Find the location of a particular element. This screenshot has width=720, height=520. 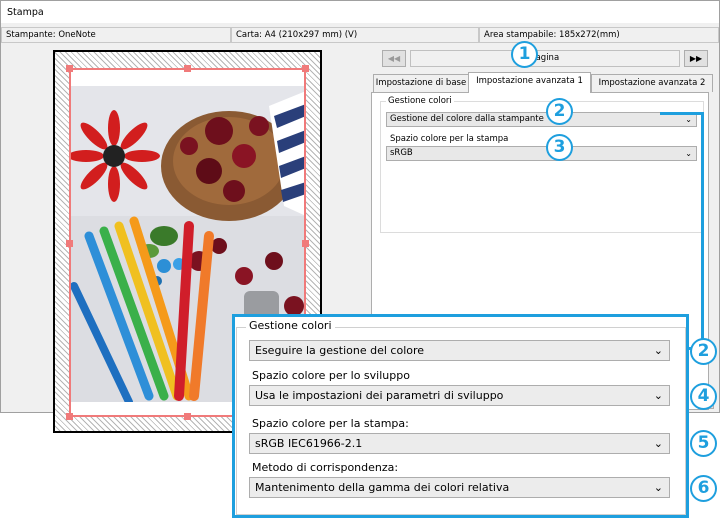

next-page-button: ▶▶ is located at coordinates (696, 58).